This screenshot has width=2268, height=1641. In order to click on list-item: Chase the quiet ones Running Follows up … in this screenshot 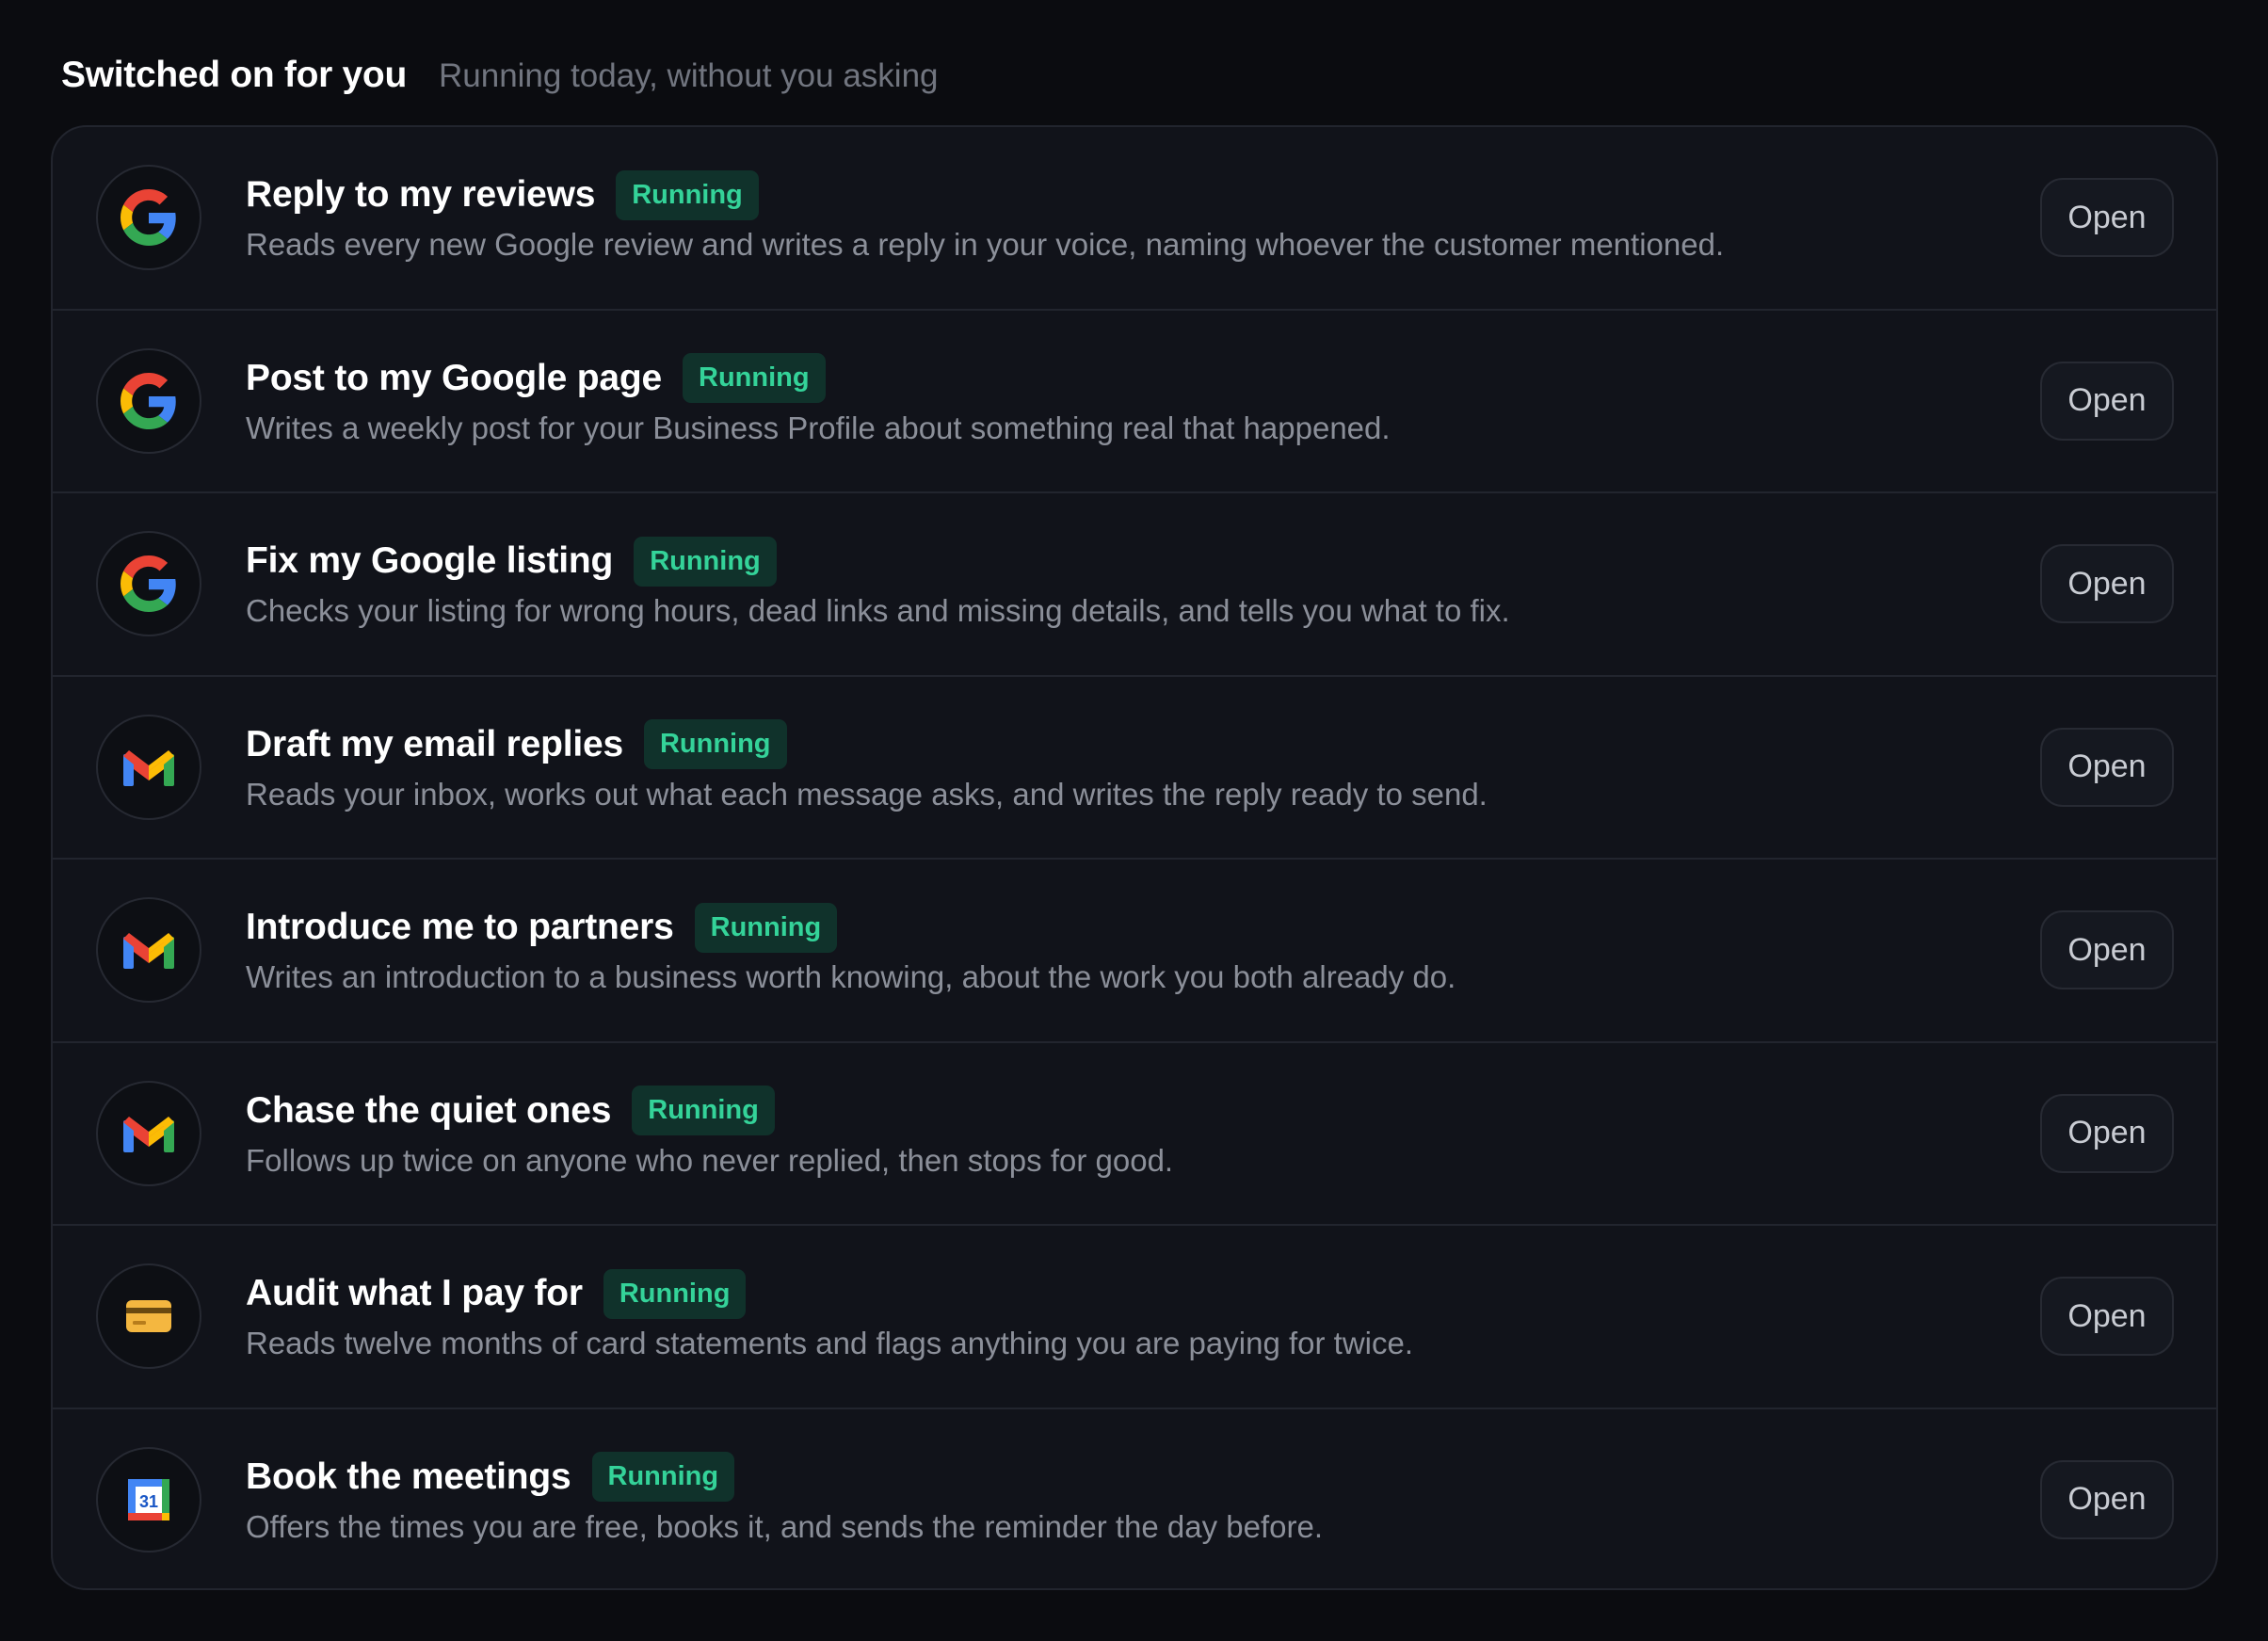, I will do `click(1134, 1134)`.